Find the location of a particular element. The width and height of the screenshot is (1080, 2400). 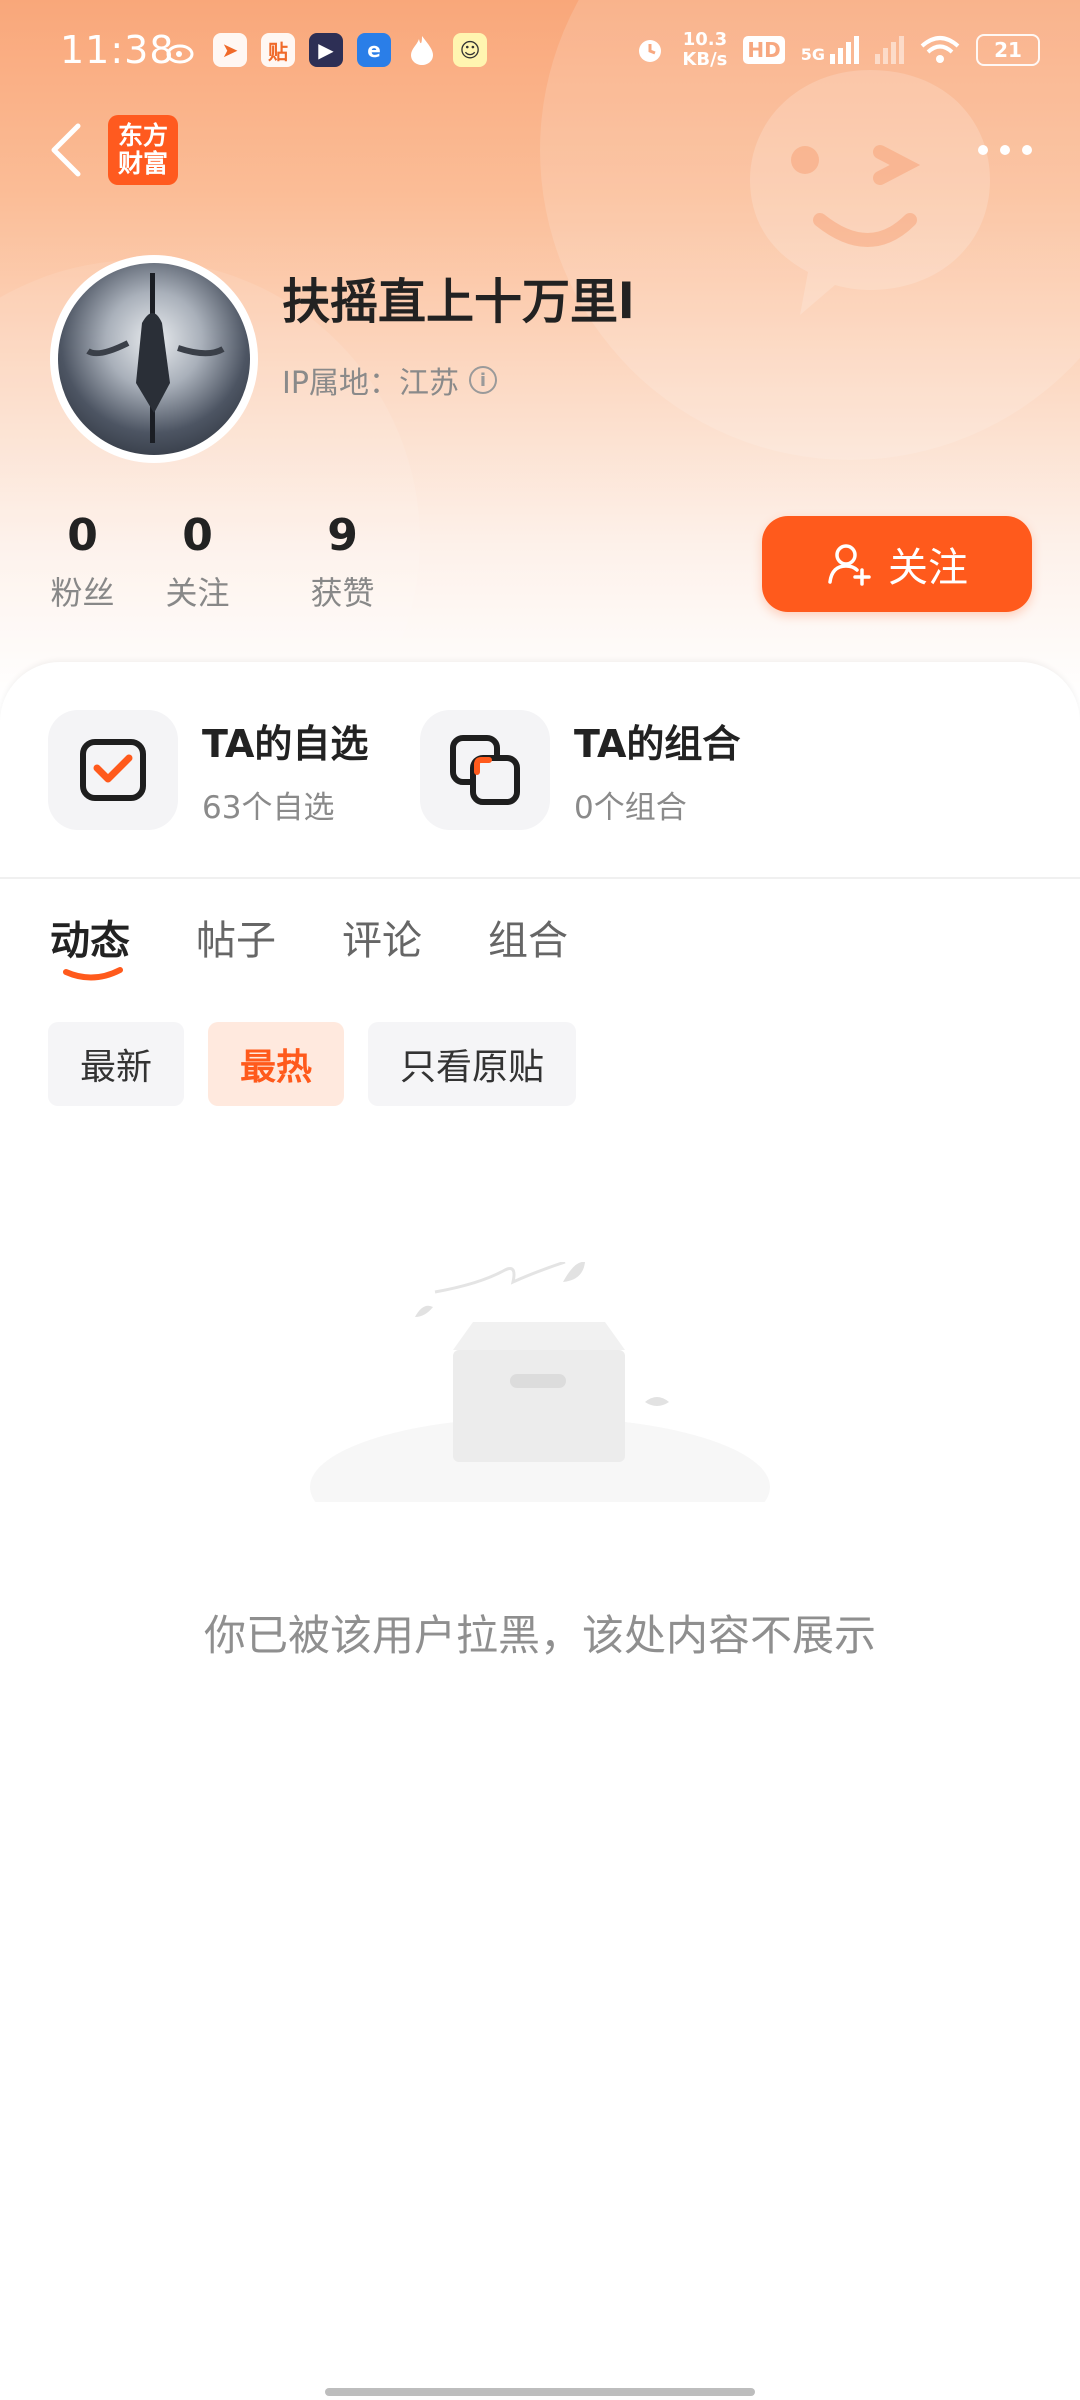

avatar-image is located at coordinates (154, 359).